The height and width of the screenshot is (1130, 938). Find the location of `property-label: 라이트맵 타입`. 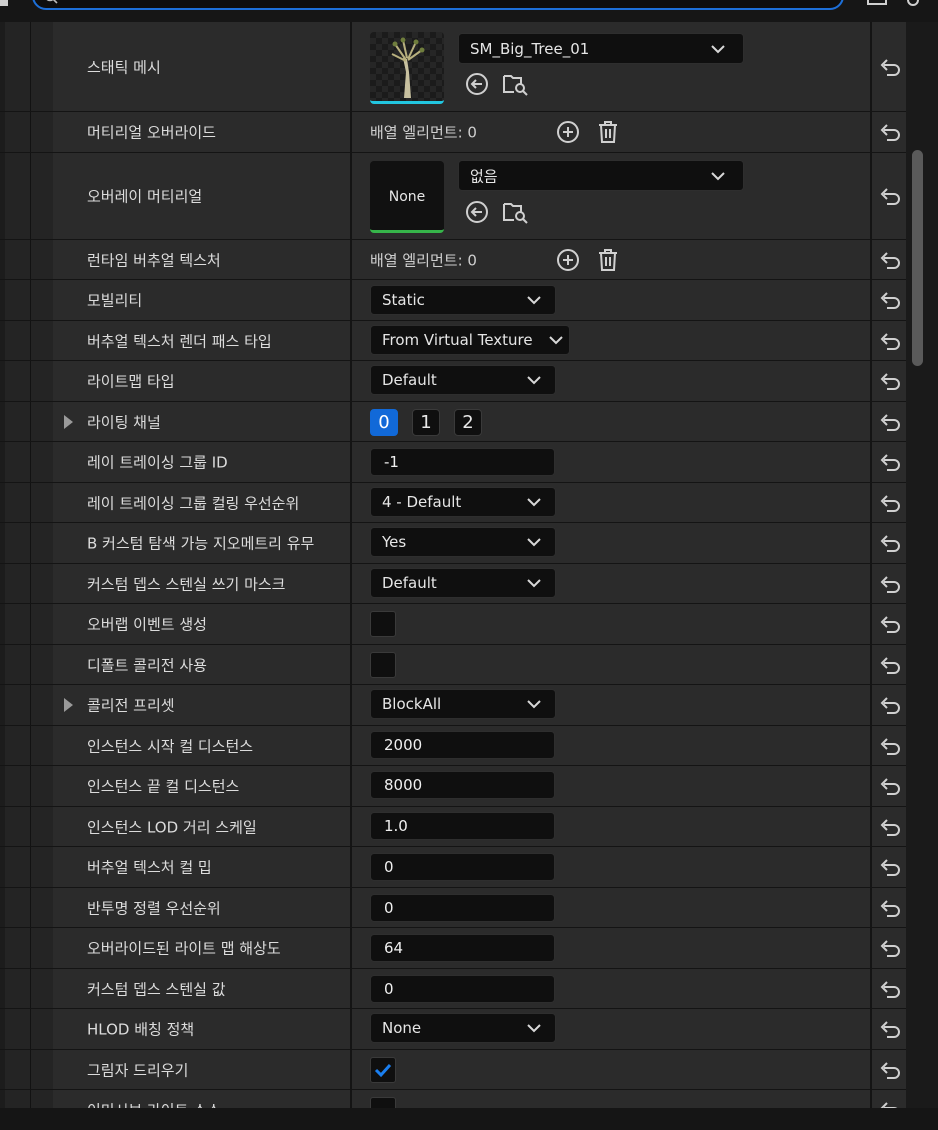

property-label: 라이트맵 타입 is located at coordinates (131, 381).